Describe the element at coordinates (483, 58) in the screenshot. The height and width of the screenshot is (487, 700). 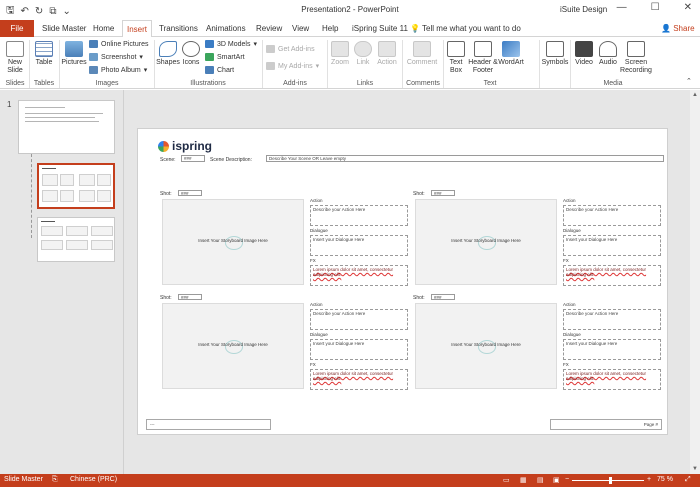
I see `header-footer-button: Header & Footer` at that location.